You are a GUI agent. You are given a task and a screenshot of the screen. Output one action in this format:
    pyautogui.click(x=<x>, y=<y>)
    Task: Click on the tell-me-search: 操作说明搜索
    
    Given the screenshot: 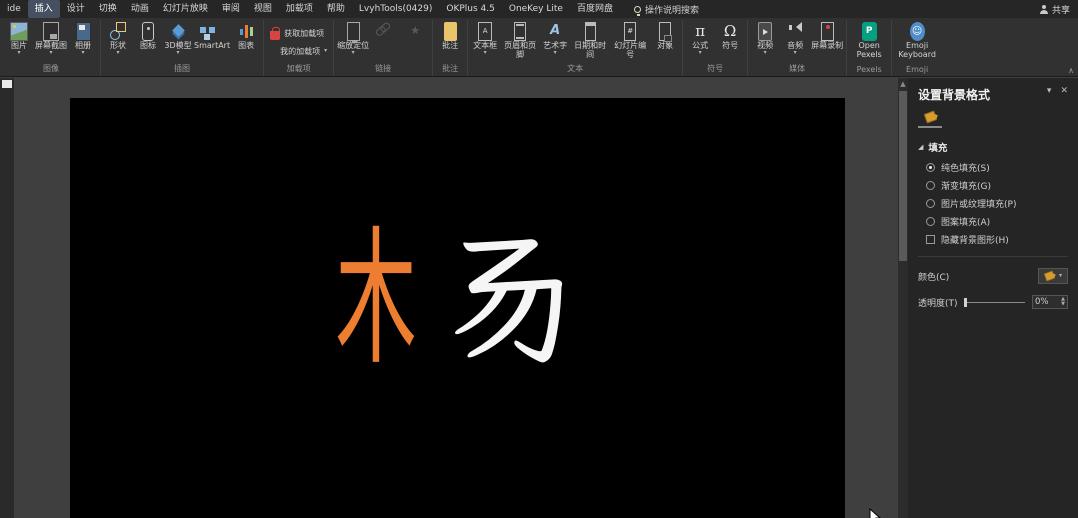 What is the action you would take?
    pyautogui.click(x=666, y=9)
    